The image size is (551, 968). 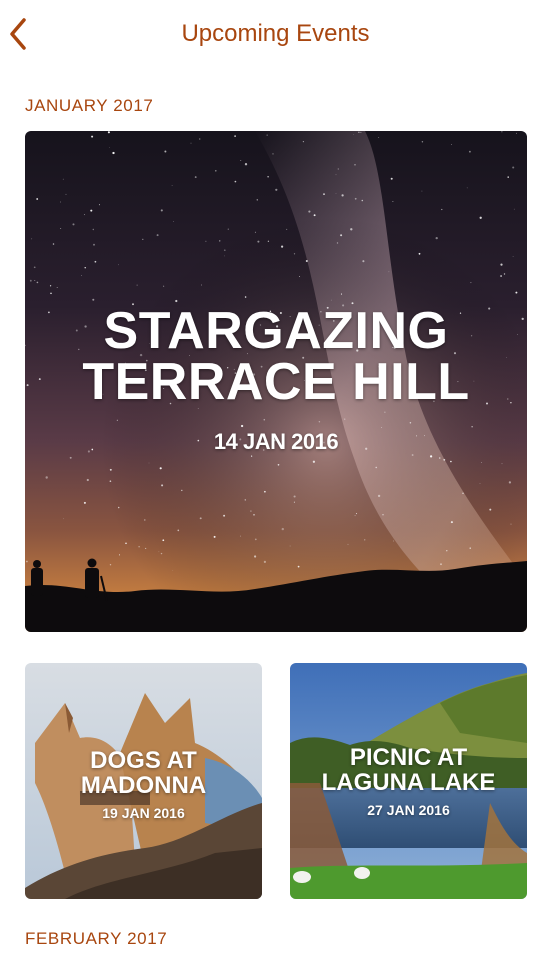 I want to click on featured-event-date: 14 JAN 2016, so click(x=276, y=441).